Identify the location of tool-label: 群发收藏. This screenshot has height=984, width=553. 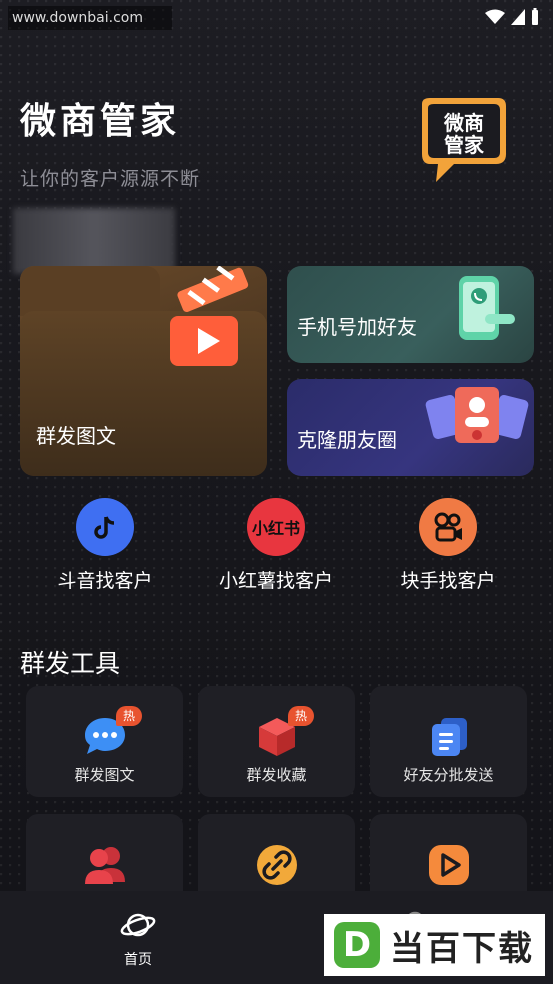
(276, 775).